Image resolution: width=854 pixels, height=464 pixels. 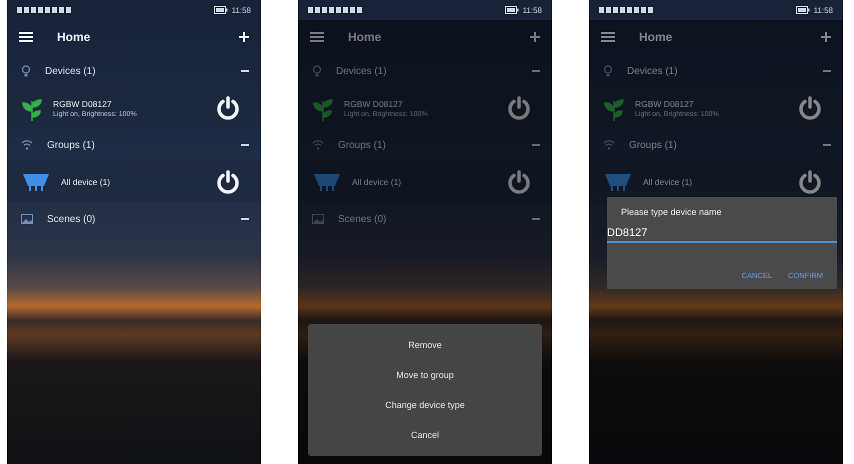 What do you see at coordinates (134, 182) in the screenshot?
I see `list-row: All device (1)` at bounding box center [134, 182].